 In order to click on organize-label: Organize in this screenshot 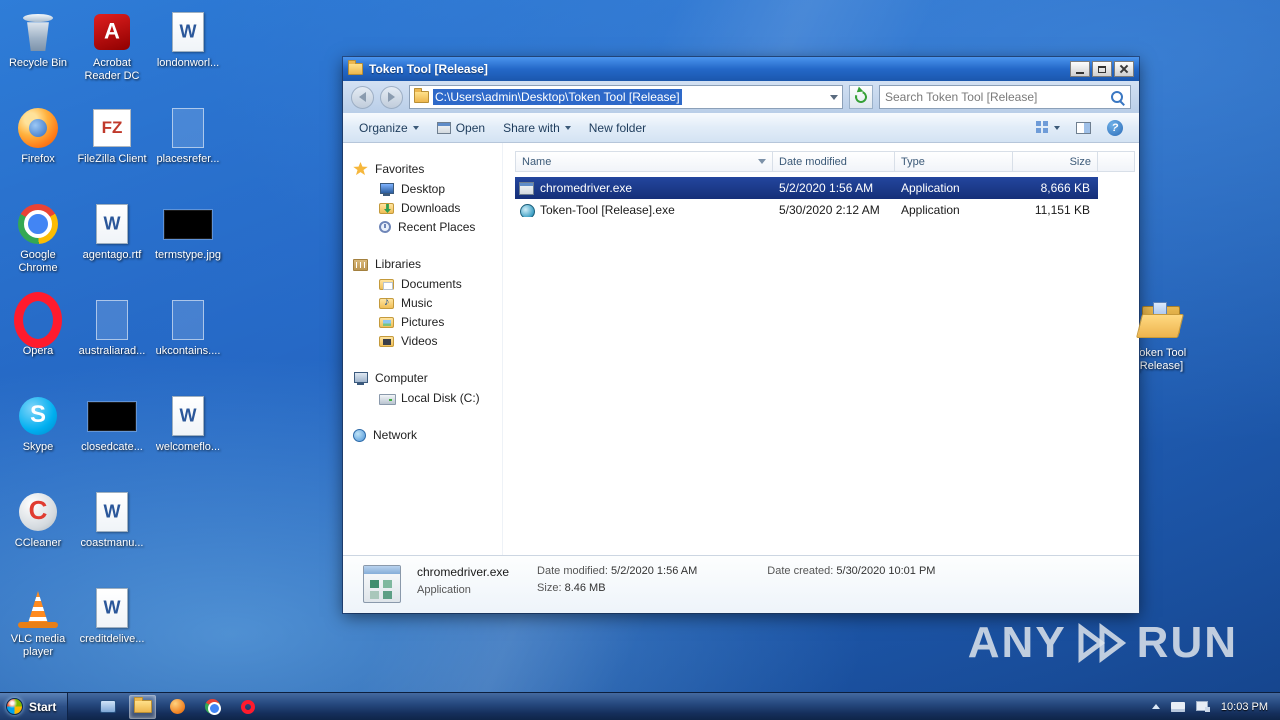, I will do `click(383, 127)`.